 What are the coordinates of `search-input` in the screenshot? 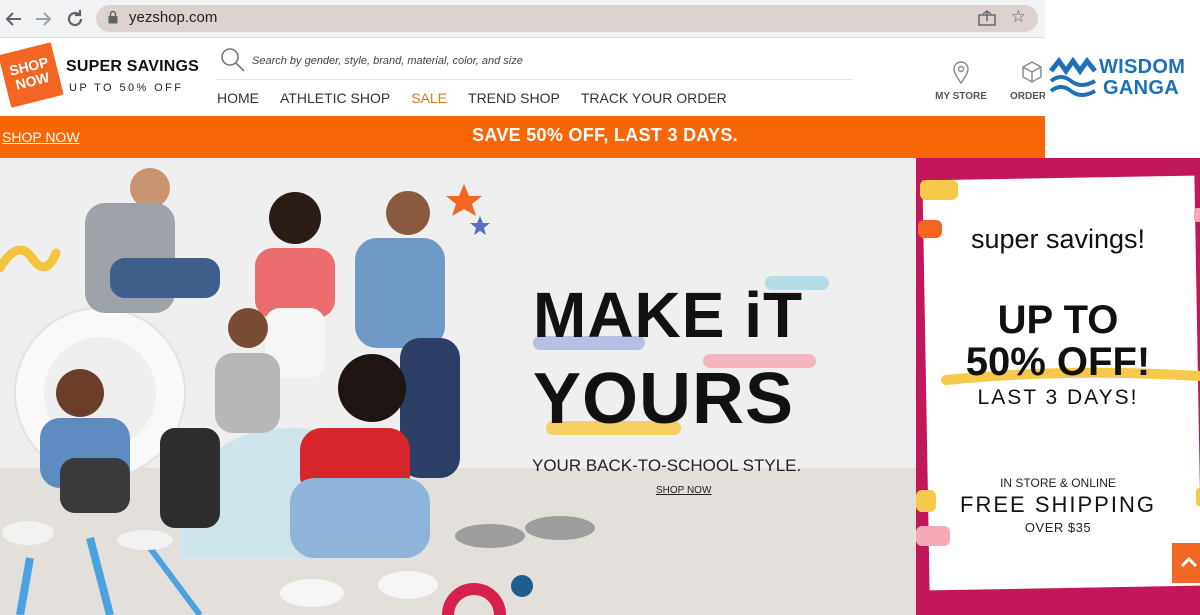 It's located at (551, 61).